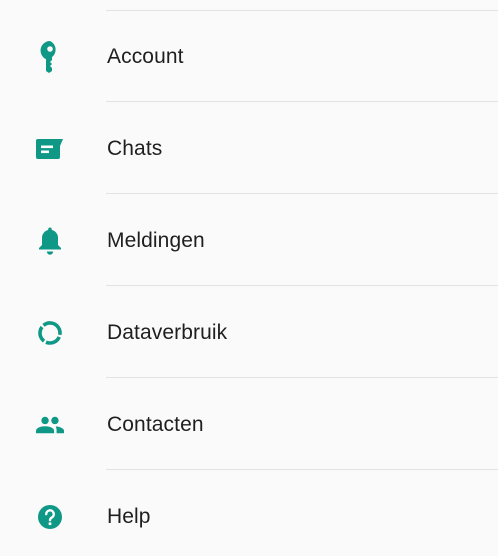  Describe the element at coordinates (50, 513) in the screenshot. I see `help-icon` at that location.